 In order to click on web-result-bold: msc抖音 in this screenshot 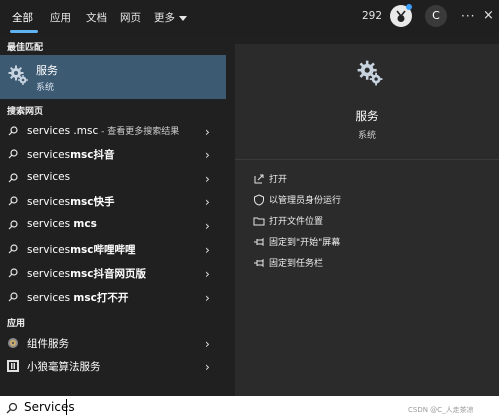, I will do `click(92, 155)`.